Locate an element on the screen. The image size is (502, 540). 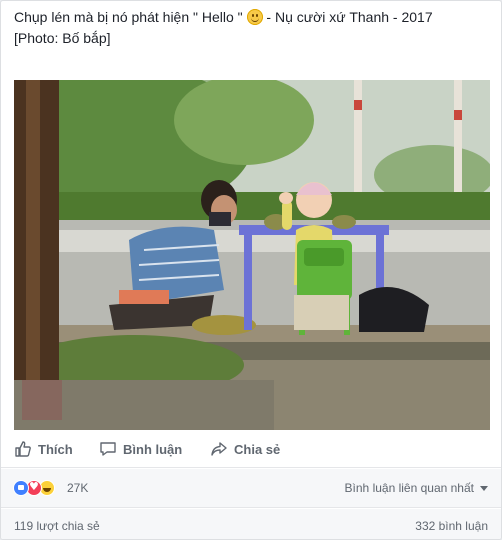
share-count: 119 lượt chia sẻ is located at coordinates (57, 526).